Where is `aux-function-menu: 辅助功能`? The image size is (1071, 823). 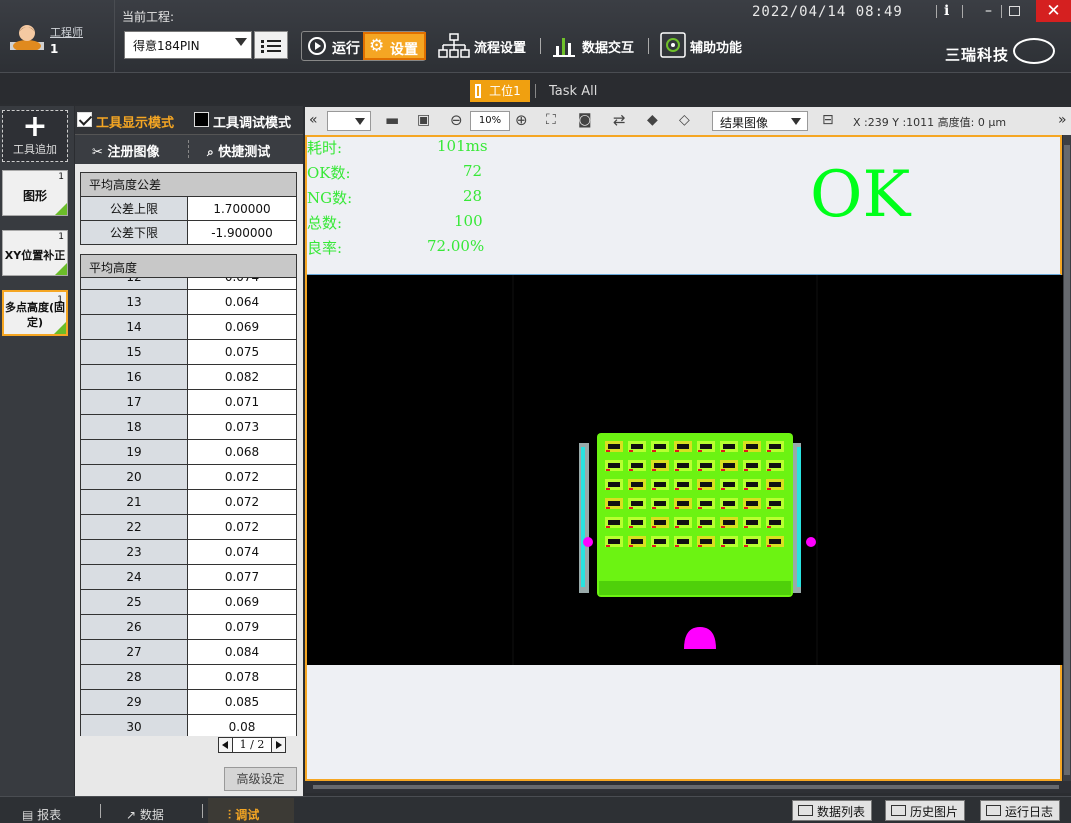 aux-function-menu: 辅助功能 is located at coordinates (716, 46).